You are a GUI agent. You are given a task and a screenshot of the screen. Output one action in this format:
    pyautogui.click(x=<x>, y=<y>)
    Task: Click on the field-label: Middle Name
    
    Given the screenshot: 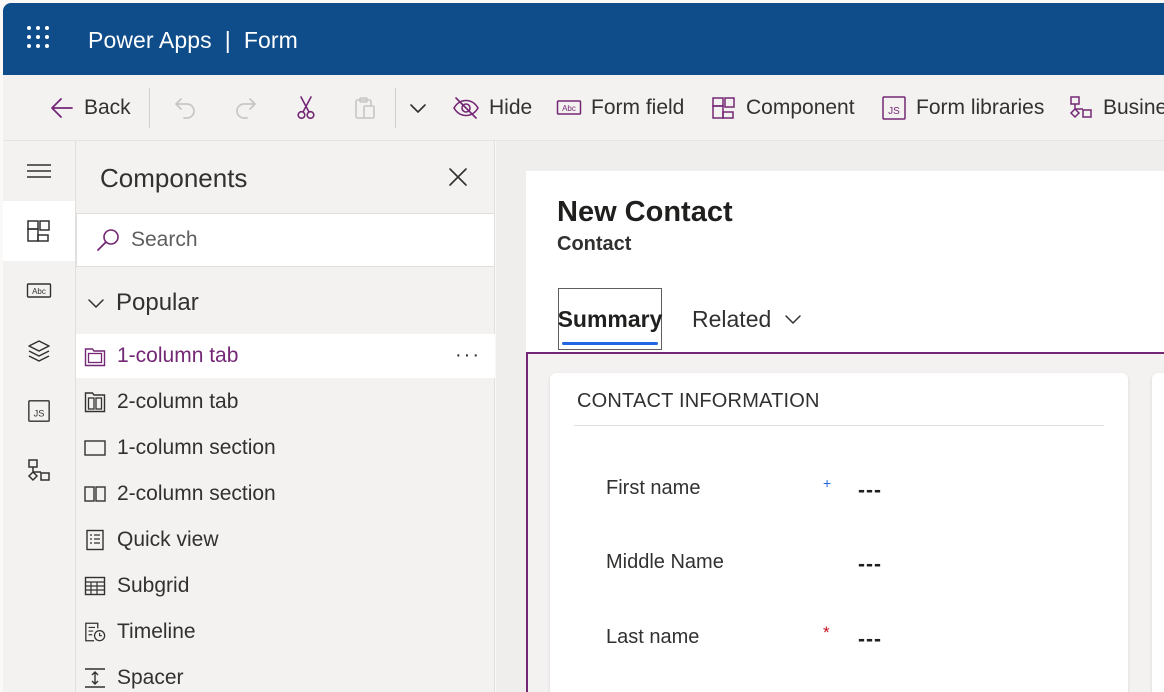 What is the action you would take?
    pyautogui.click(x=665, y=562)
    